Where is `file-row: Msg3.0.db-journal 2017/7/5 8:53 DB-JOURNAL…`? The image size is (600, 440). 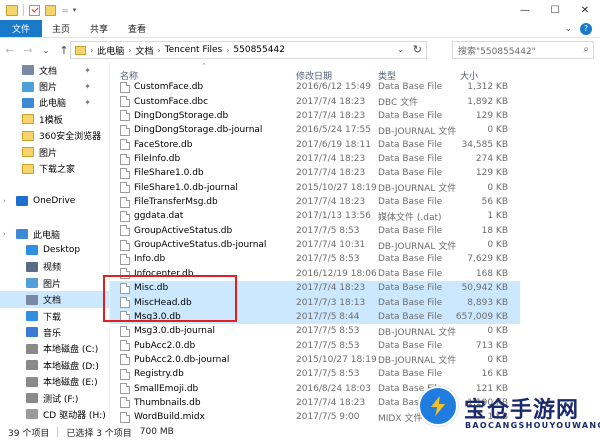
file-row: Msg3.0.db-journal 2017/7/5 8:53 DB-JOURNAL… is located at coordinates (315, 331).